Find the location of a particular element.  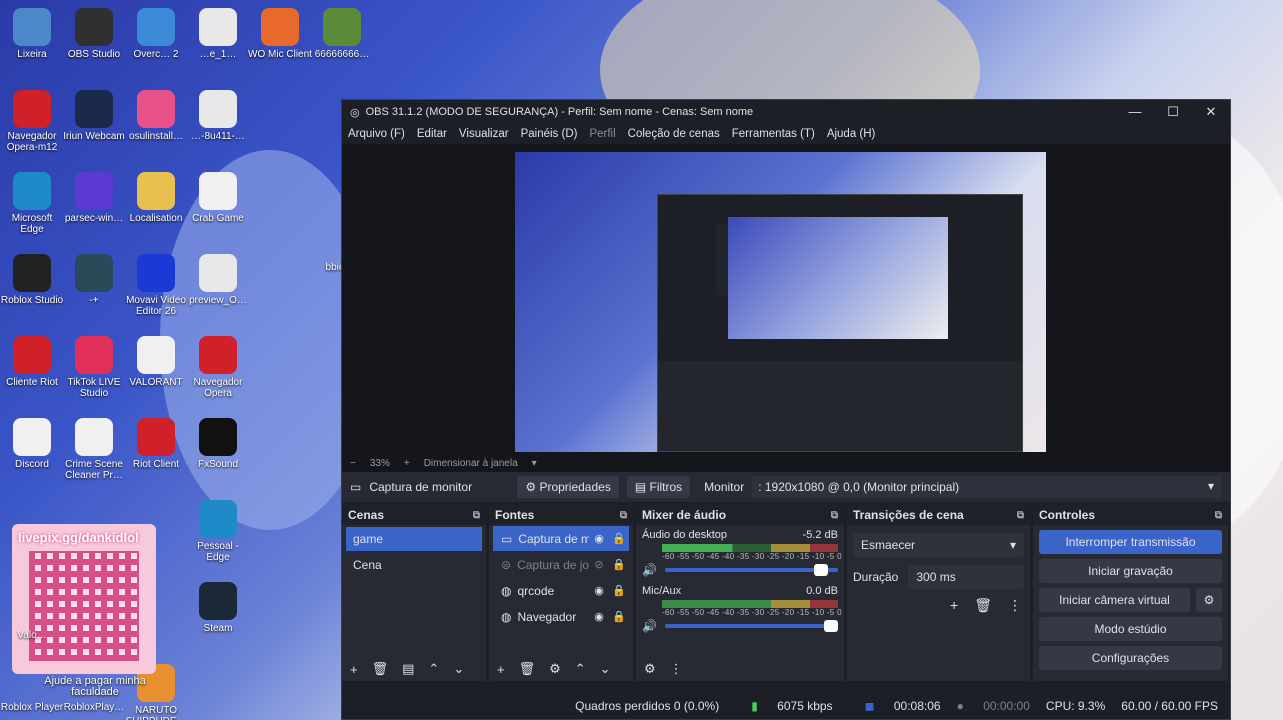

desktop-icon: Steam is located at coordinates (218, 608).